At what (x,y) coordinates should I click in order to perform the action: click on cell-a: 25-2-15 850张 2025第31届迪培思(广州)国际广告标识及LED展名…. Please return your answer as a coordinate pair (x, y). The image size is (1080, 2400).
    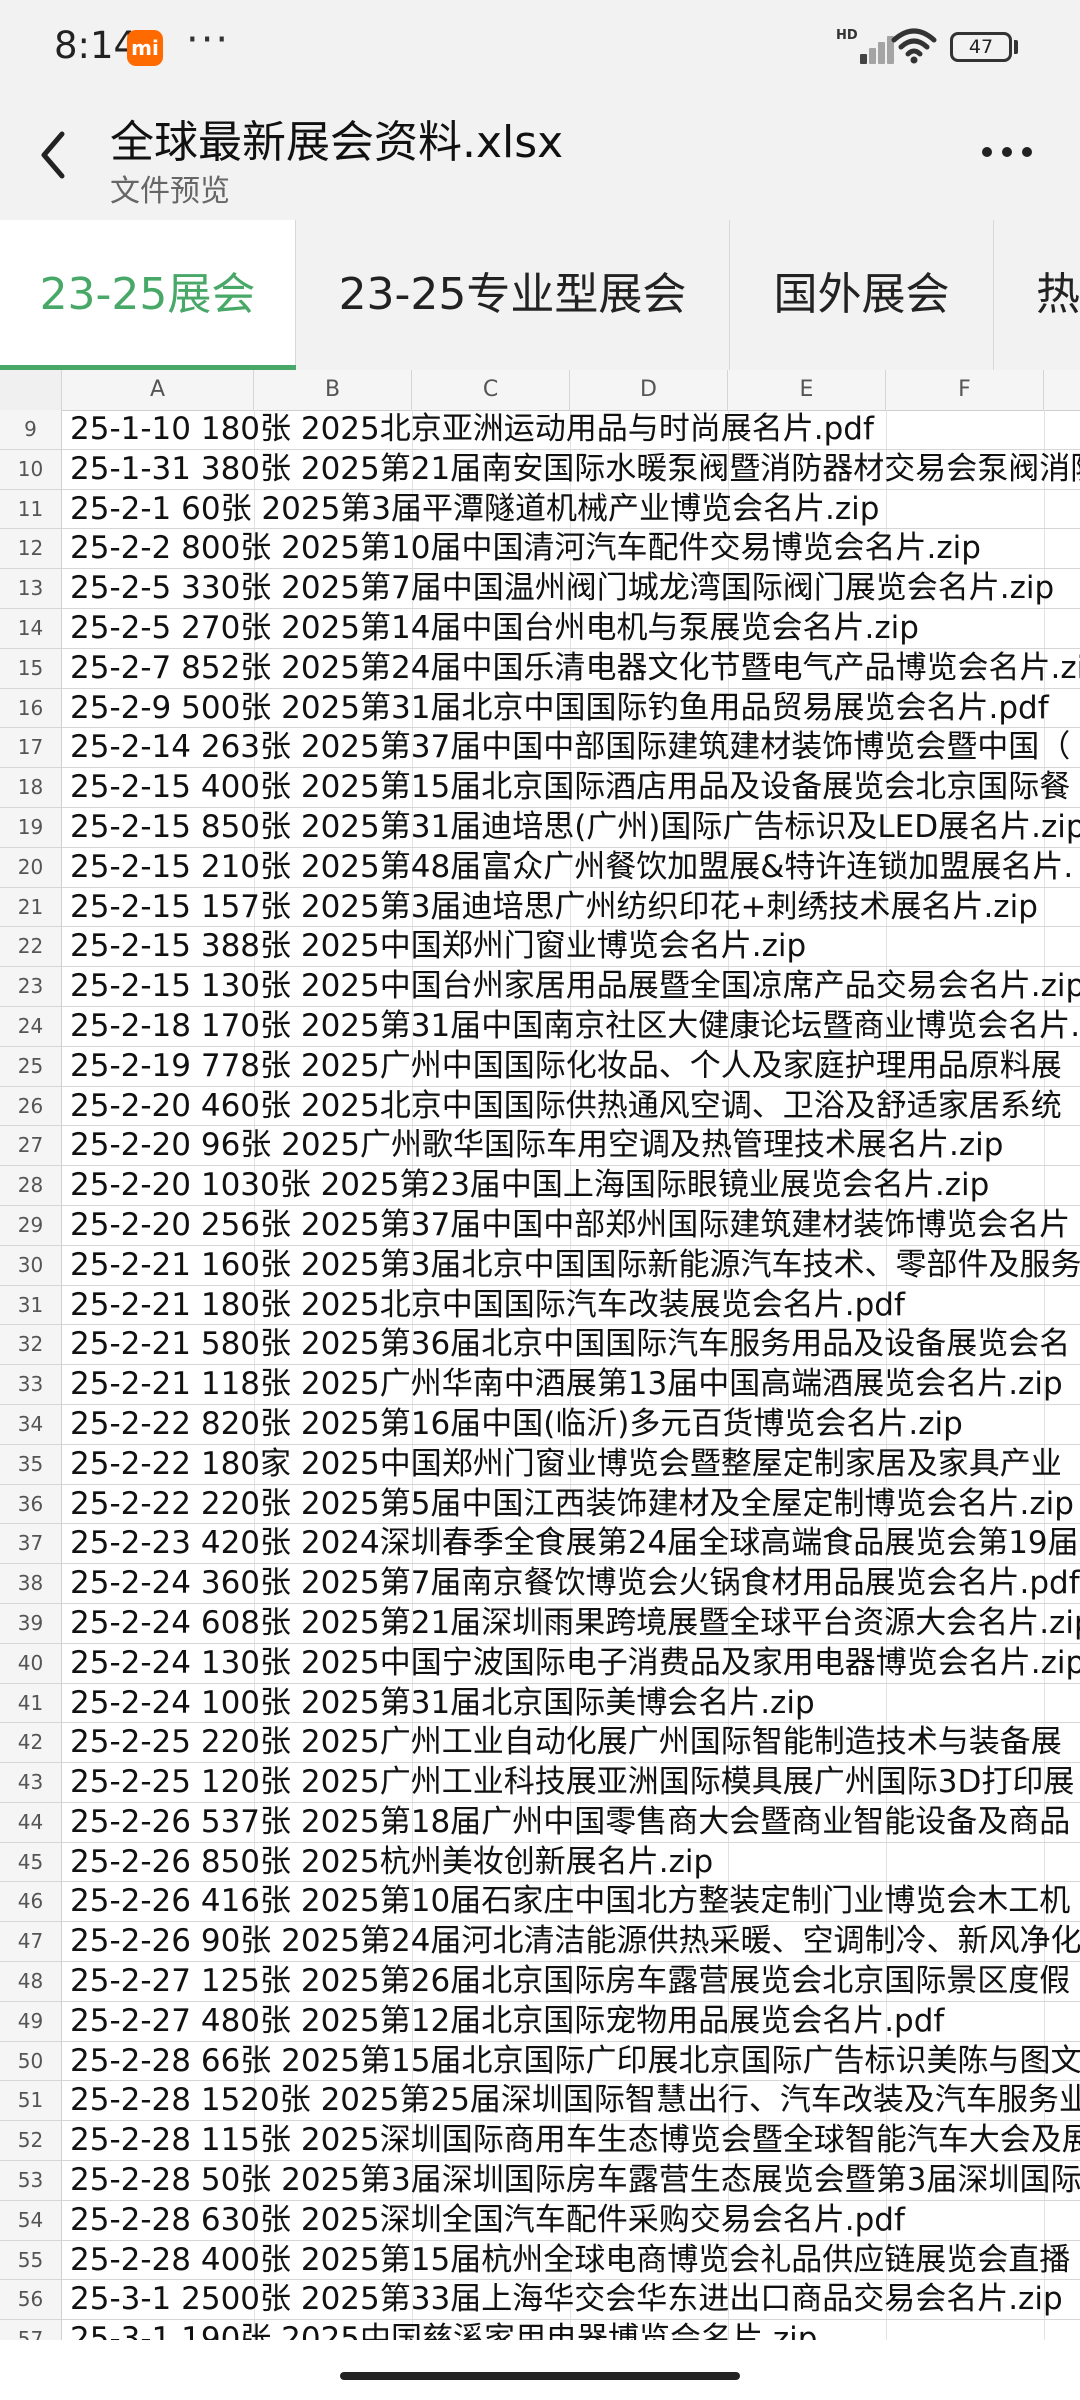
    Looking at the image, I should click on (575, 827).